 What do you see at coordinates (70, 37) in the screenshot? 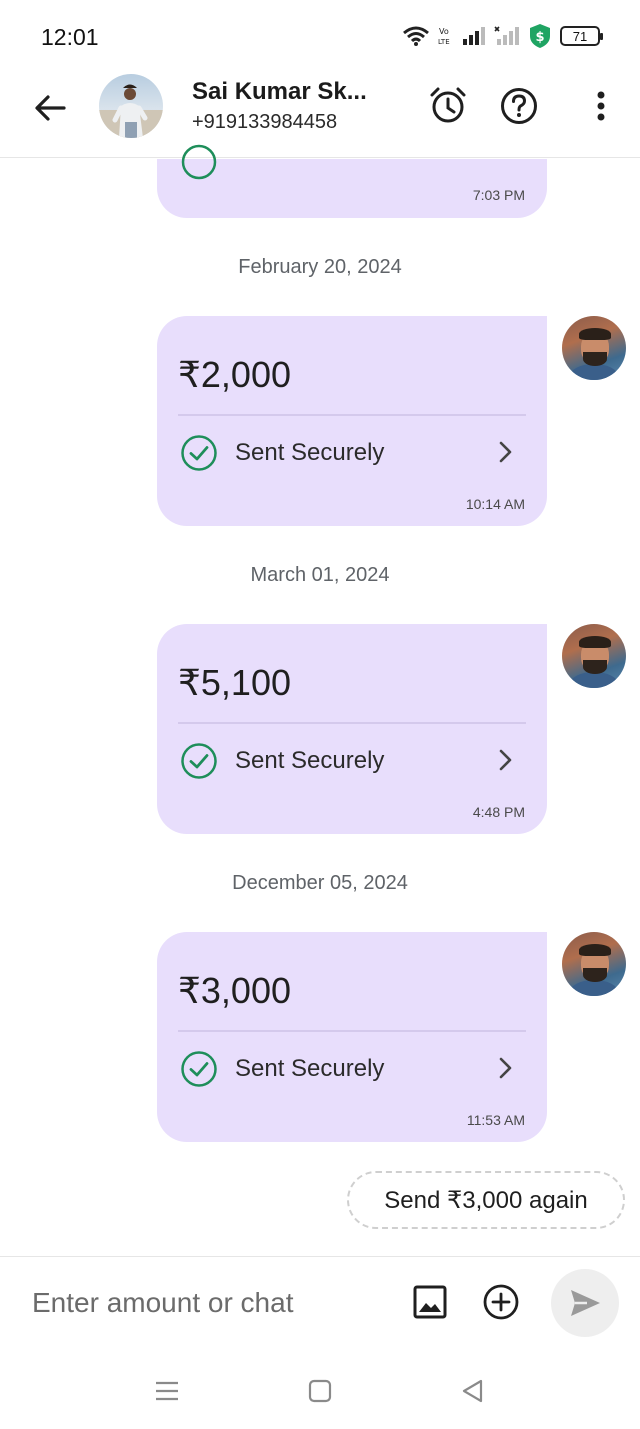
I see `status-time: 12:01` at bounding box center [70, 37].